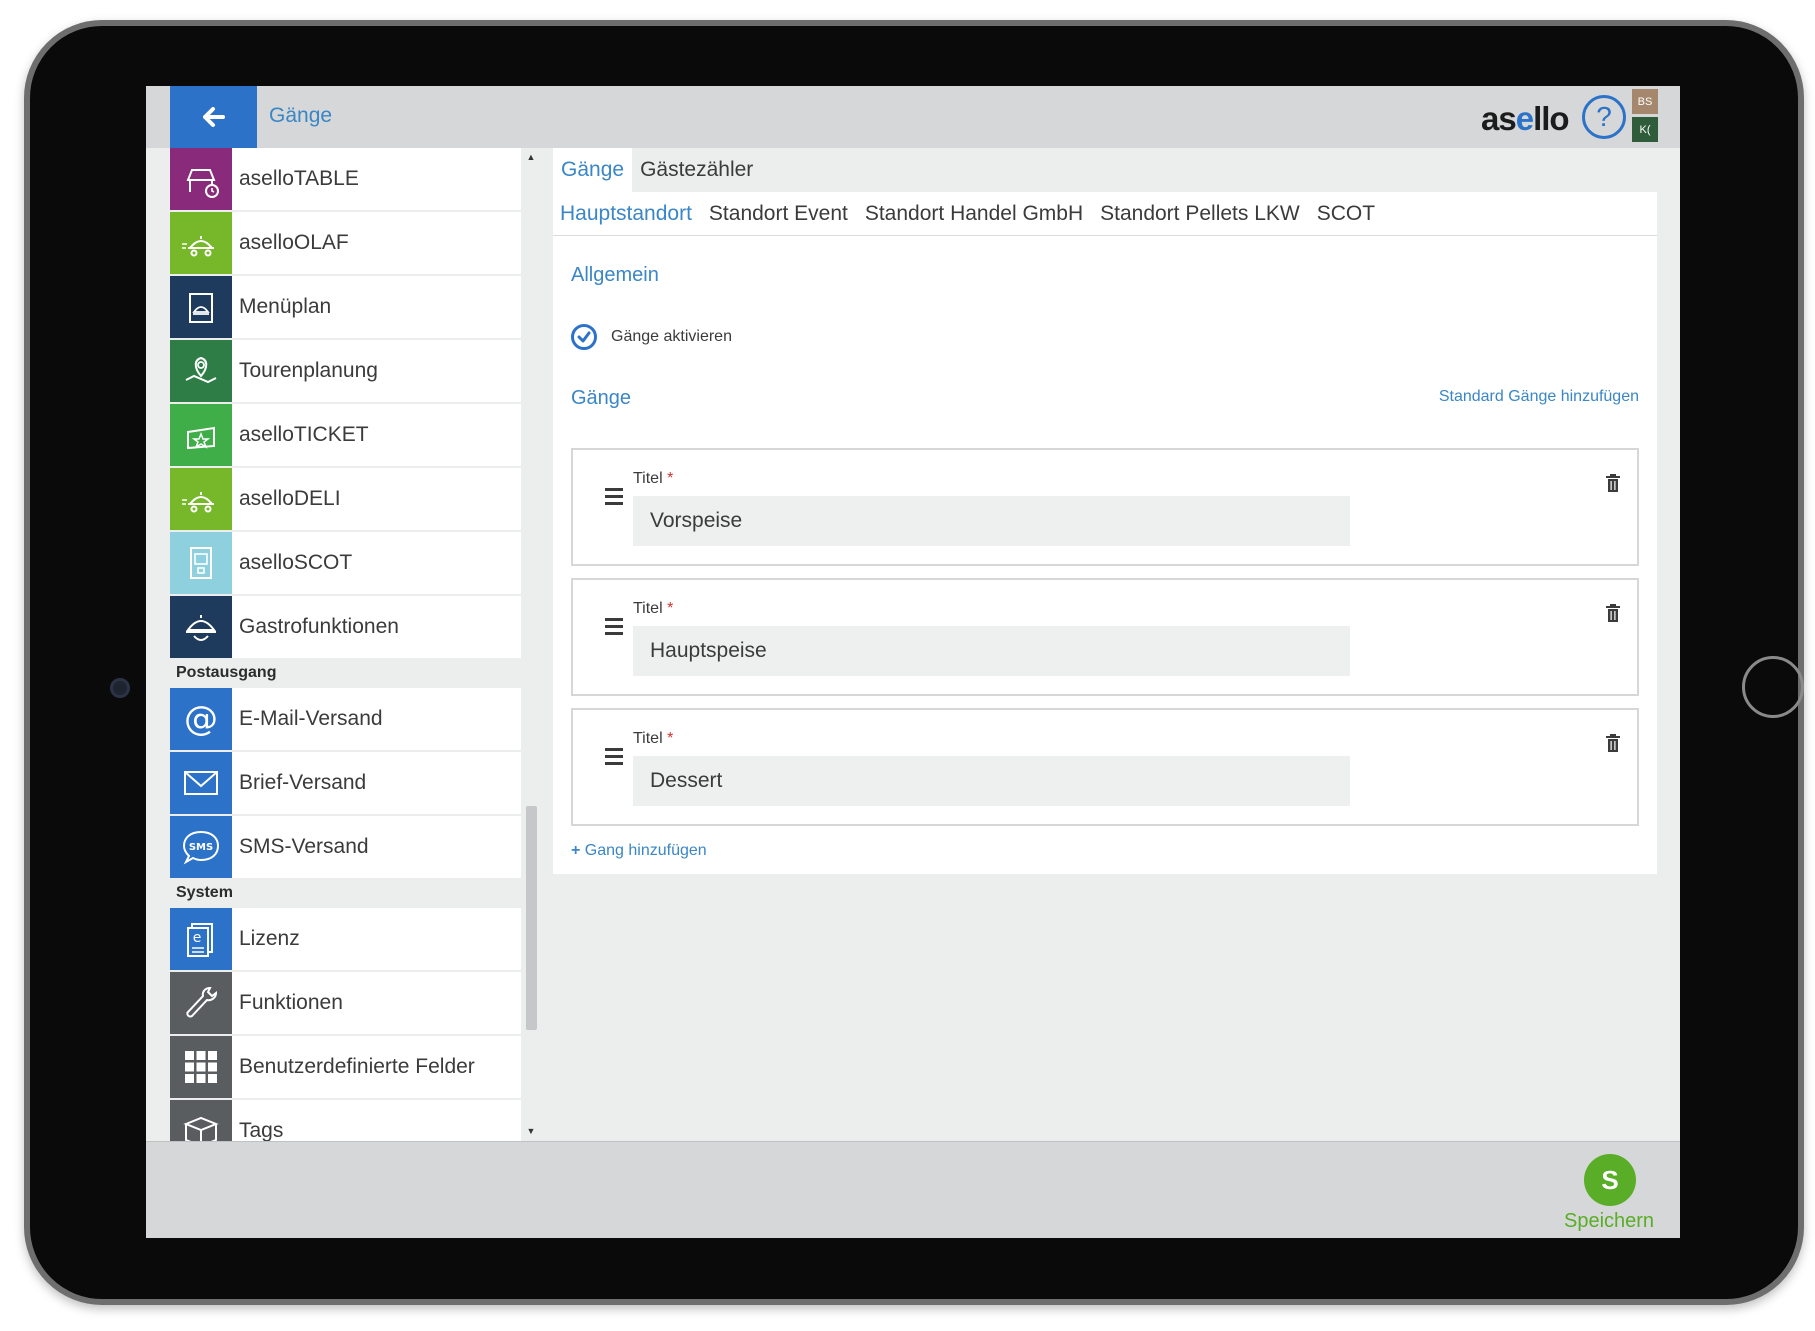  I want to click on menu-card-icon, so click(201, 307).